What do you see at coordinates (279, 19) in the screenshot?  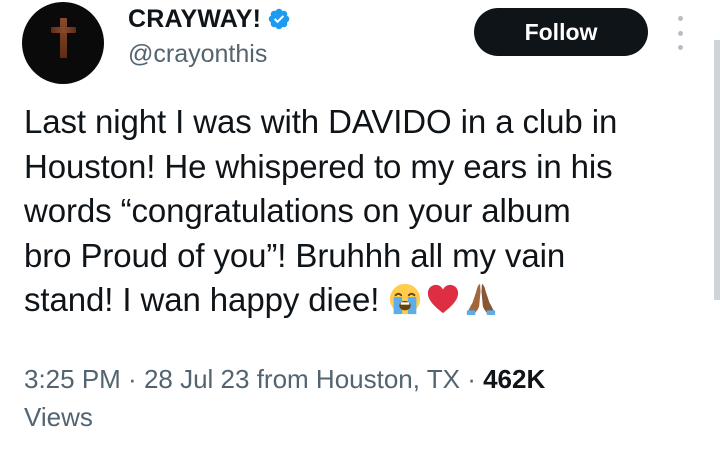 I see `verified-badge-icon` at bounding box center [279, 19].